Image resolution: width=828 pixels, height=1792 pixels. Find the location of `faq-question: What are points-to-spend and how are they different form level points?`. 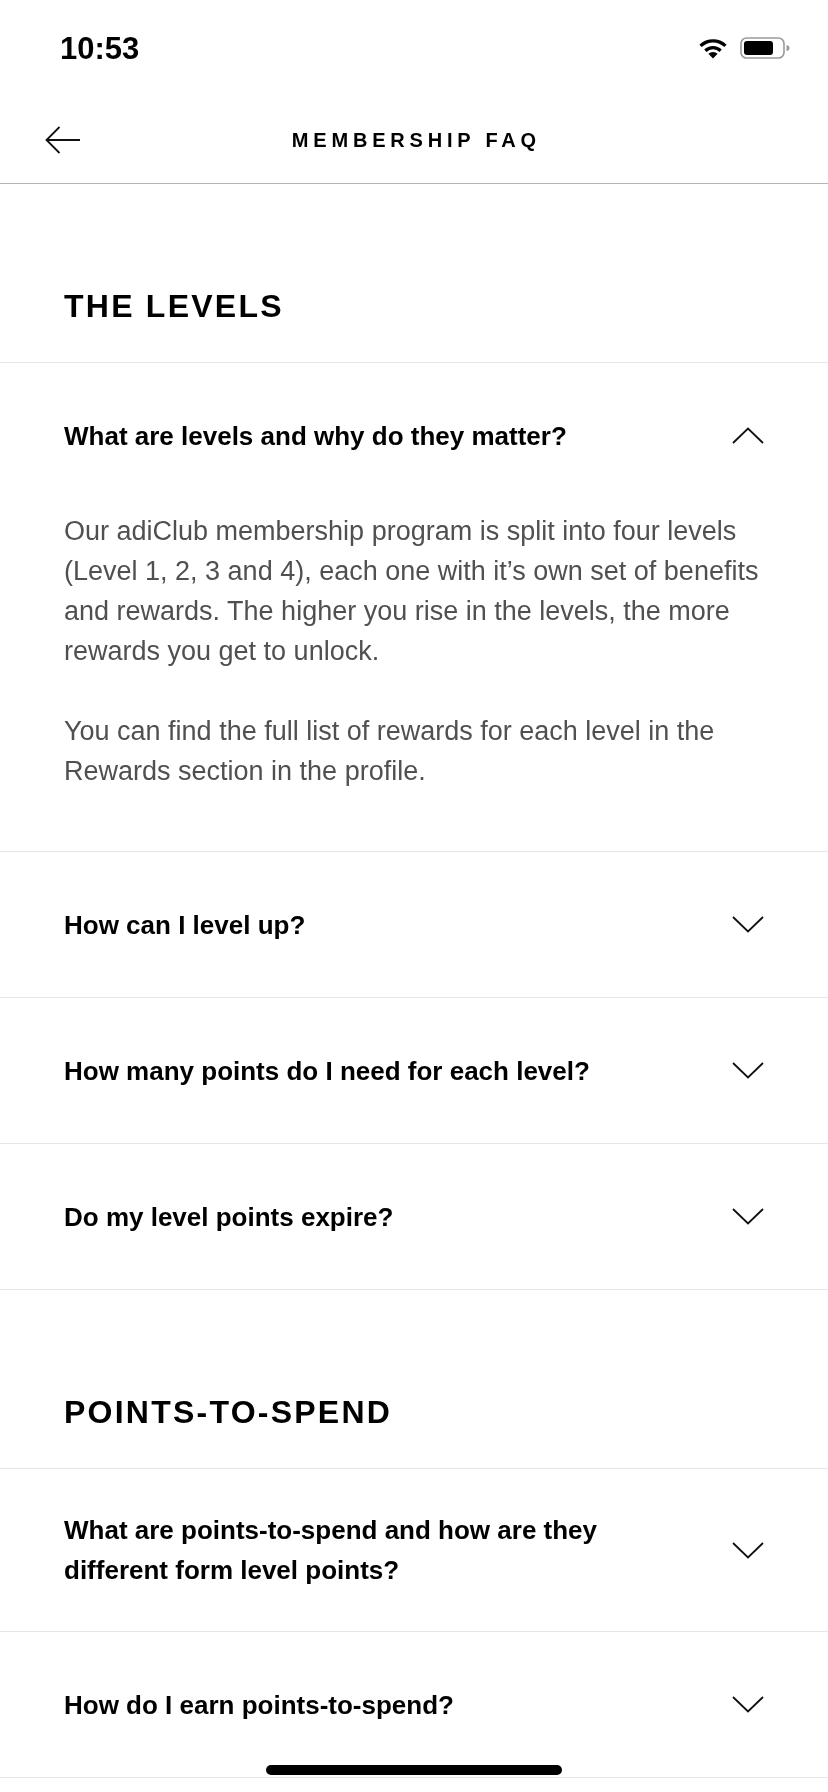

faq-question: What are points-to-spend and how are they different form level points? is located at coordinates (414, 1550).